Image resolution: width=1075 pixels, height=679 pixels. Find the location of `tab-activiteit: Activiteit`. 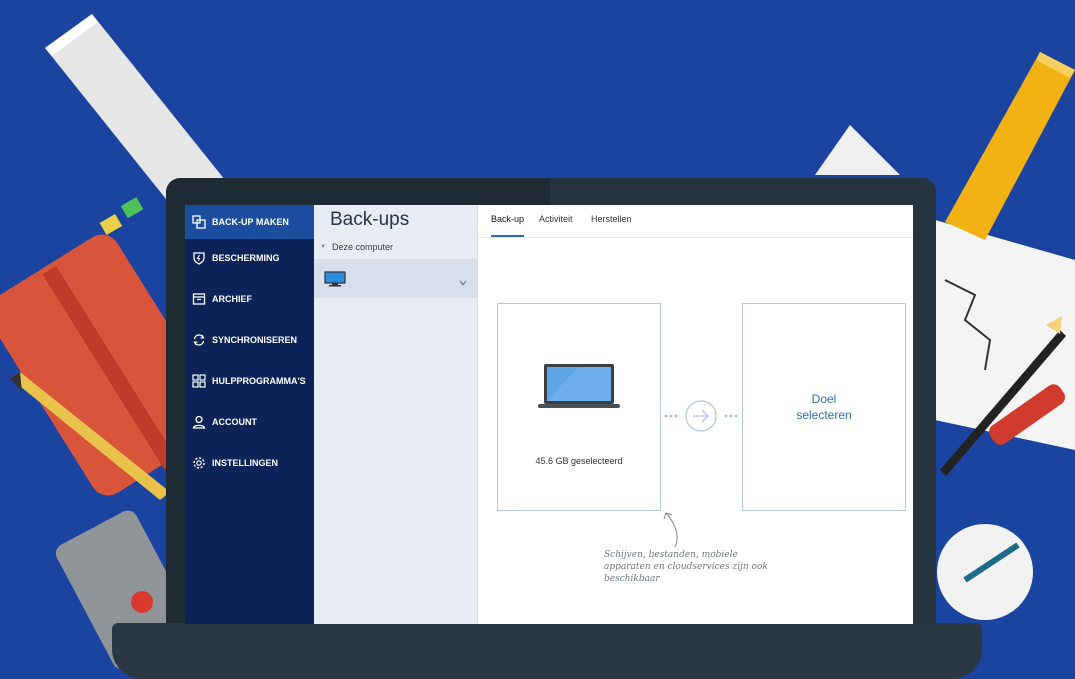

tab-activiteit: Activiteit is located at coordinates (556, 219).